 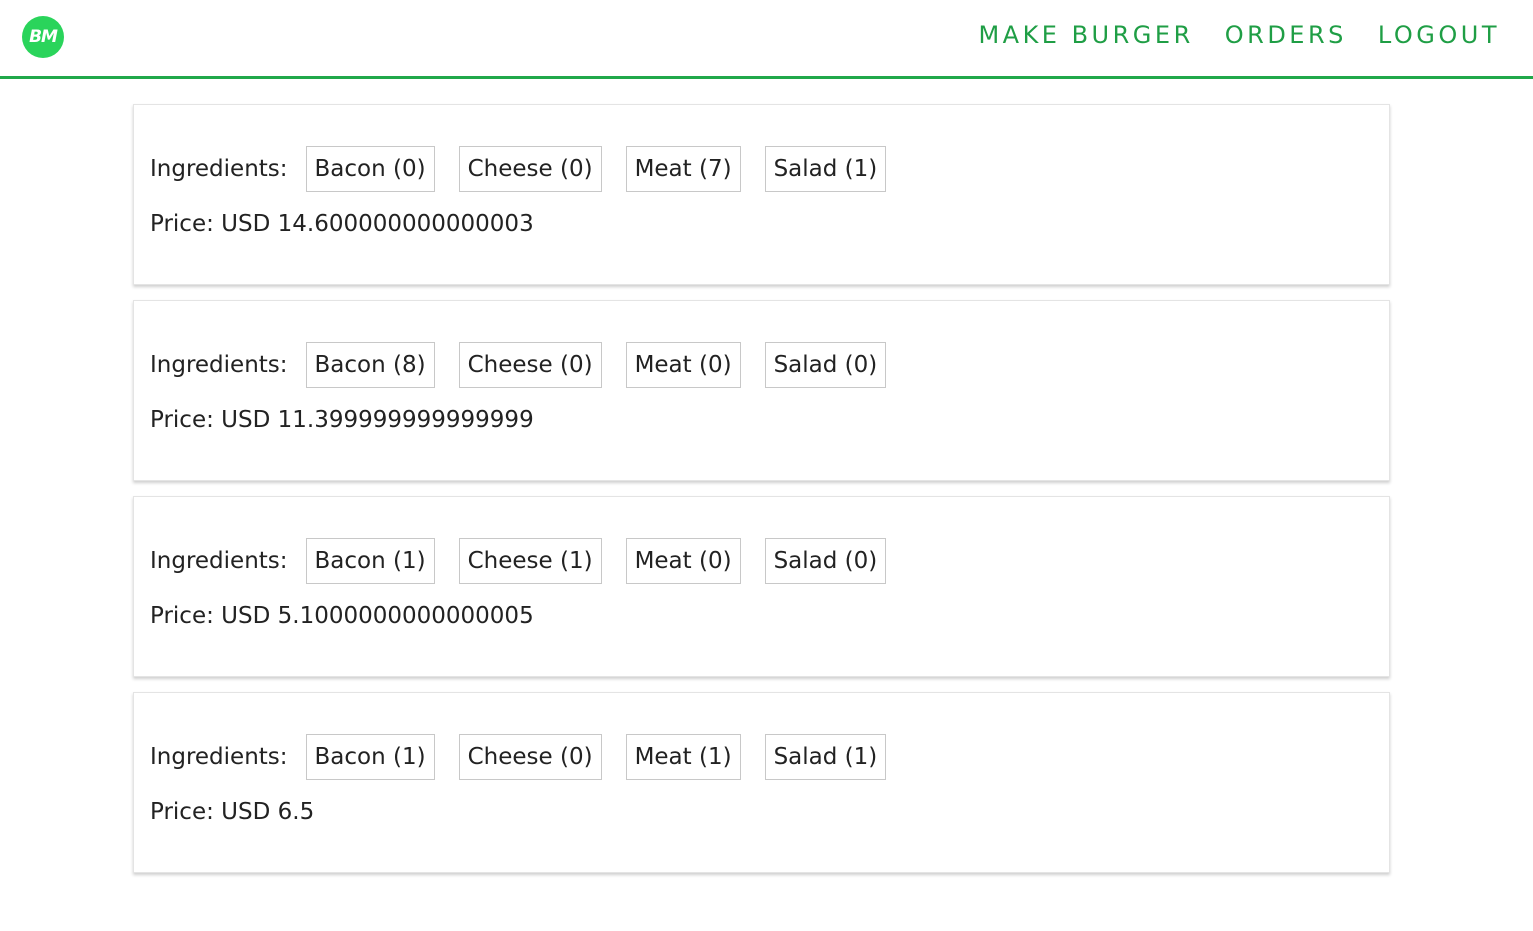 What do you see at coordinates (370, 365) in the screenshot?
I see `ingredient-chip-bacon: Bacon (8)` at bounding box center [370, 365].